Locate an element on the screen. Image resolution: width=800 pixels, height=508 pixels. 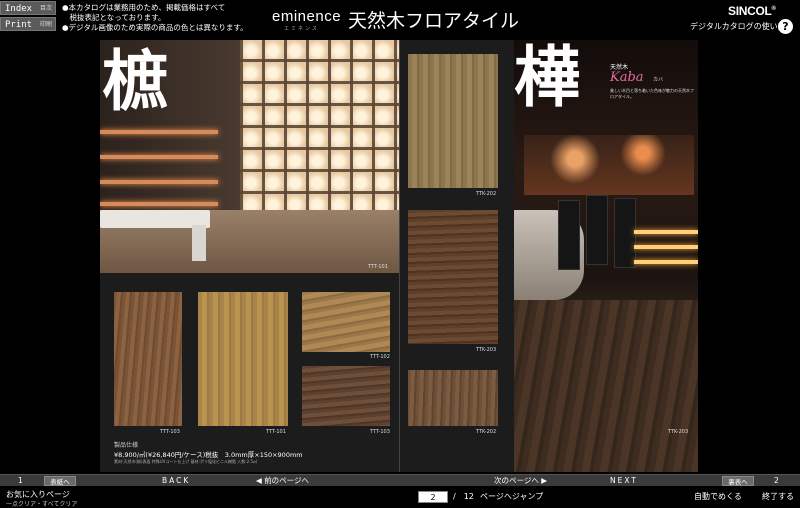
sincol-logo: SINCOL® is located at coordinates (752, 11).